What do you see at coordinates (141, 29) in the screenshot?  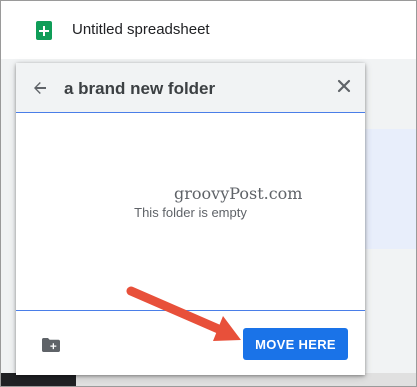 I see `document-title: Untitled spreadsheet` at bounding box center [141, 29].